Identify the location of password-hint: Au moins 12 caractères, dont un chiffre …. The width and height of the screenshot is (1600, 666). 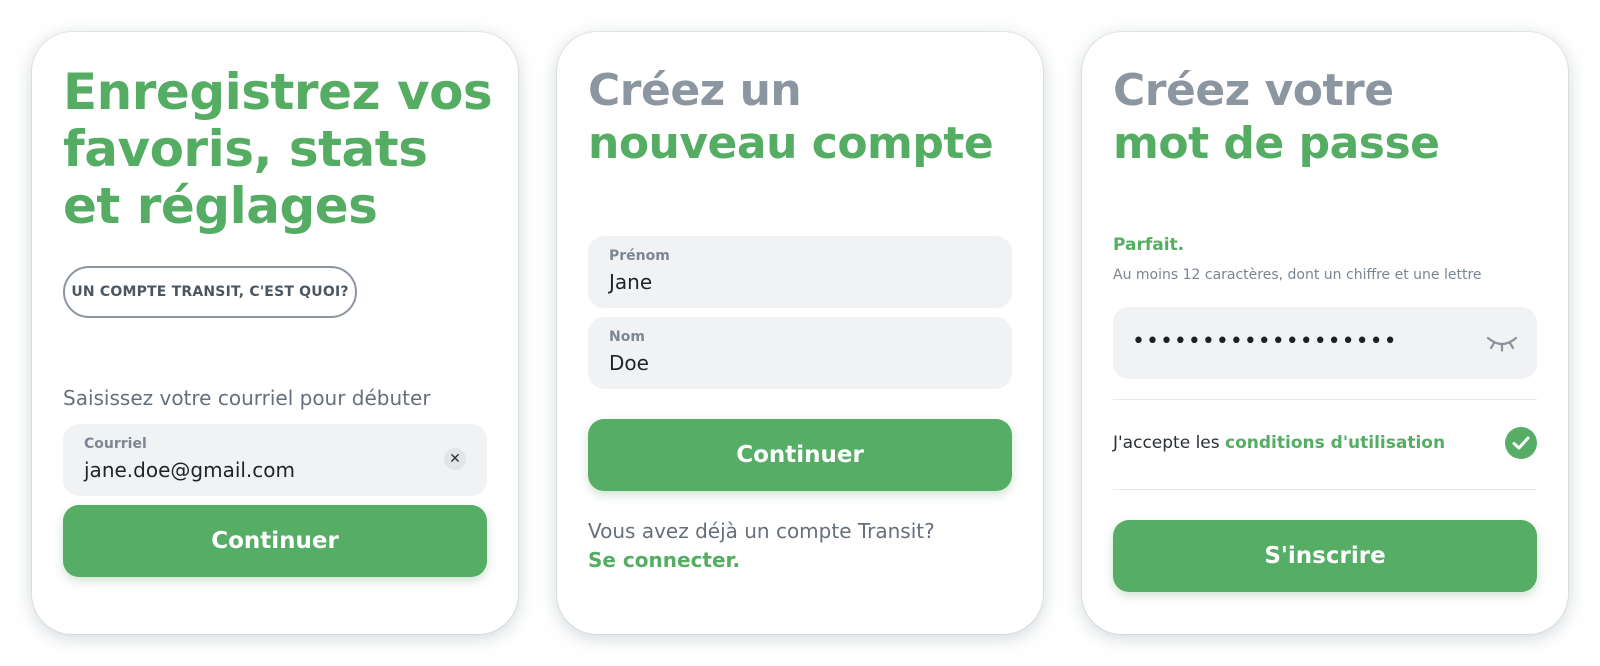
(1297, 275).